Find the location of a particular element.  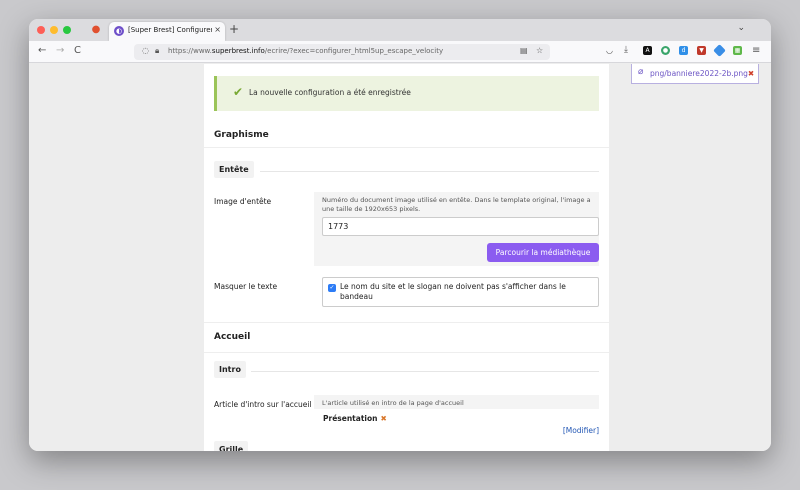

image-label: Image d'entête is located at coordinates (243, 201).